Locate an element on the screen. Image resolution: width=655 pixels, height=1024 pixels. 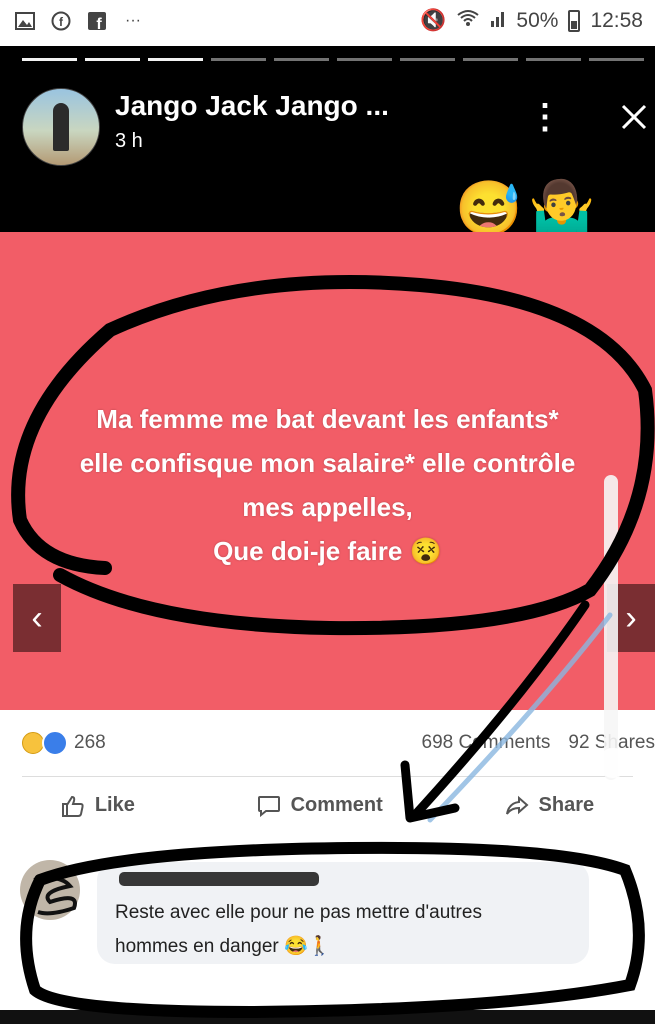
comment-button: Comment is located at coordinates (320, 805).